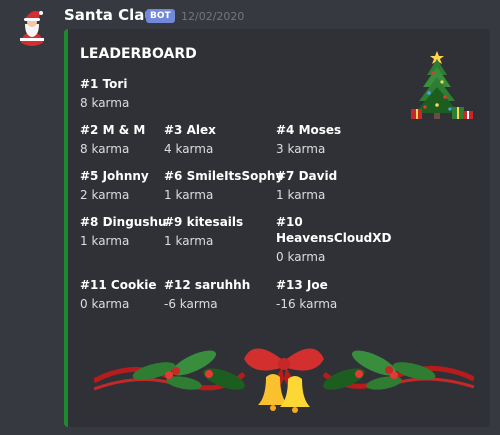 The image size is (500, 435). What do you see at coordinates (224, 176) in the screenshot?
I see `entry-name: #6 SmileItsSophy` at bounding box center [224, 176].